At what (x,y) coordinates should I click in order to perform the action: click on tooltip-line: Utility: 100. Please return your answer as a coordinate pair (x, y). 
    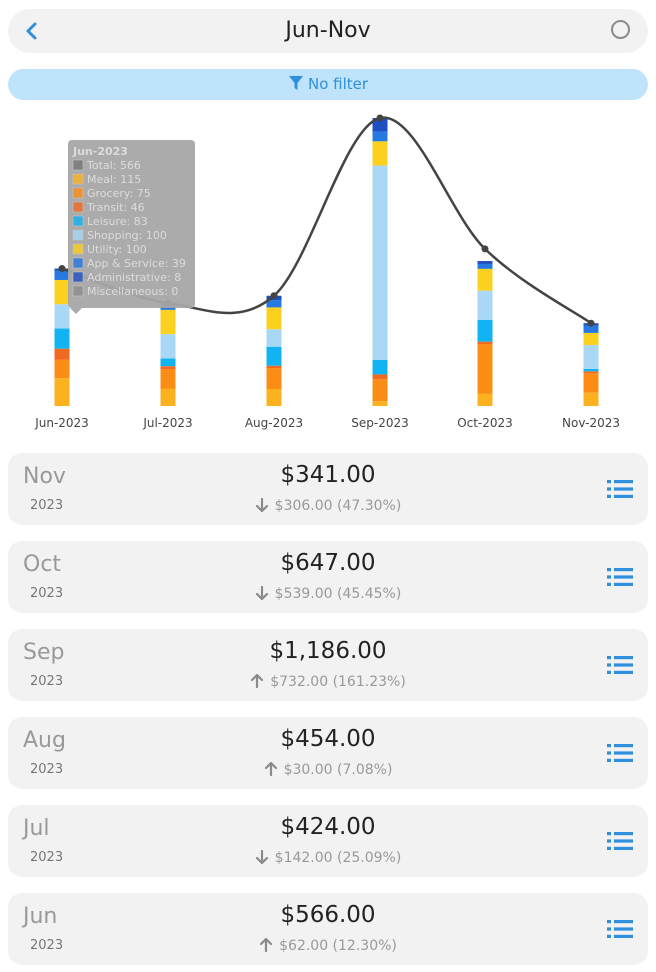
    Looking at the image, I should click on (117, 249).